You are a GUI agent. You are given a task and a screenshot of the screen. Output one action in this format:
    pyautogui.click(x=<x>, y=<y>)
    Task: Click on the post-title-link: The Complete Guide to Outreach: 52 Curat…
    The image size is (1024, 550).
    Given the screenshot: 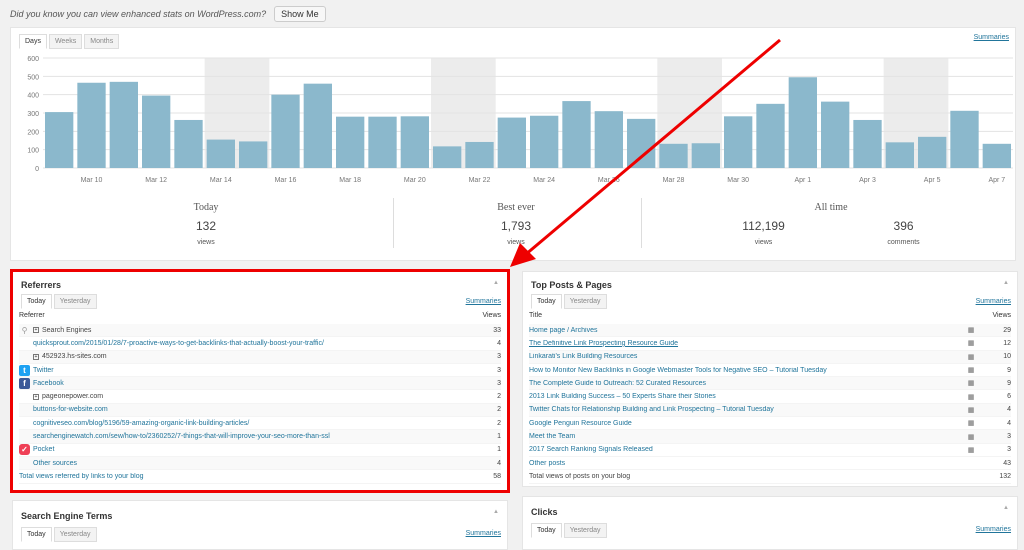 What is the action you would take?
    pyautogui.click(x=617, y=383)
    